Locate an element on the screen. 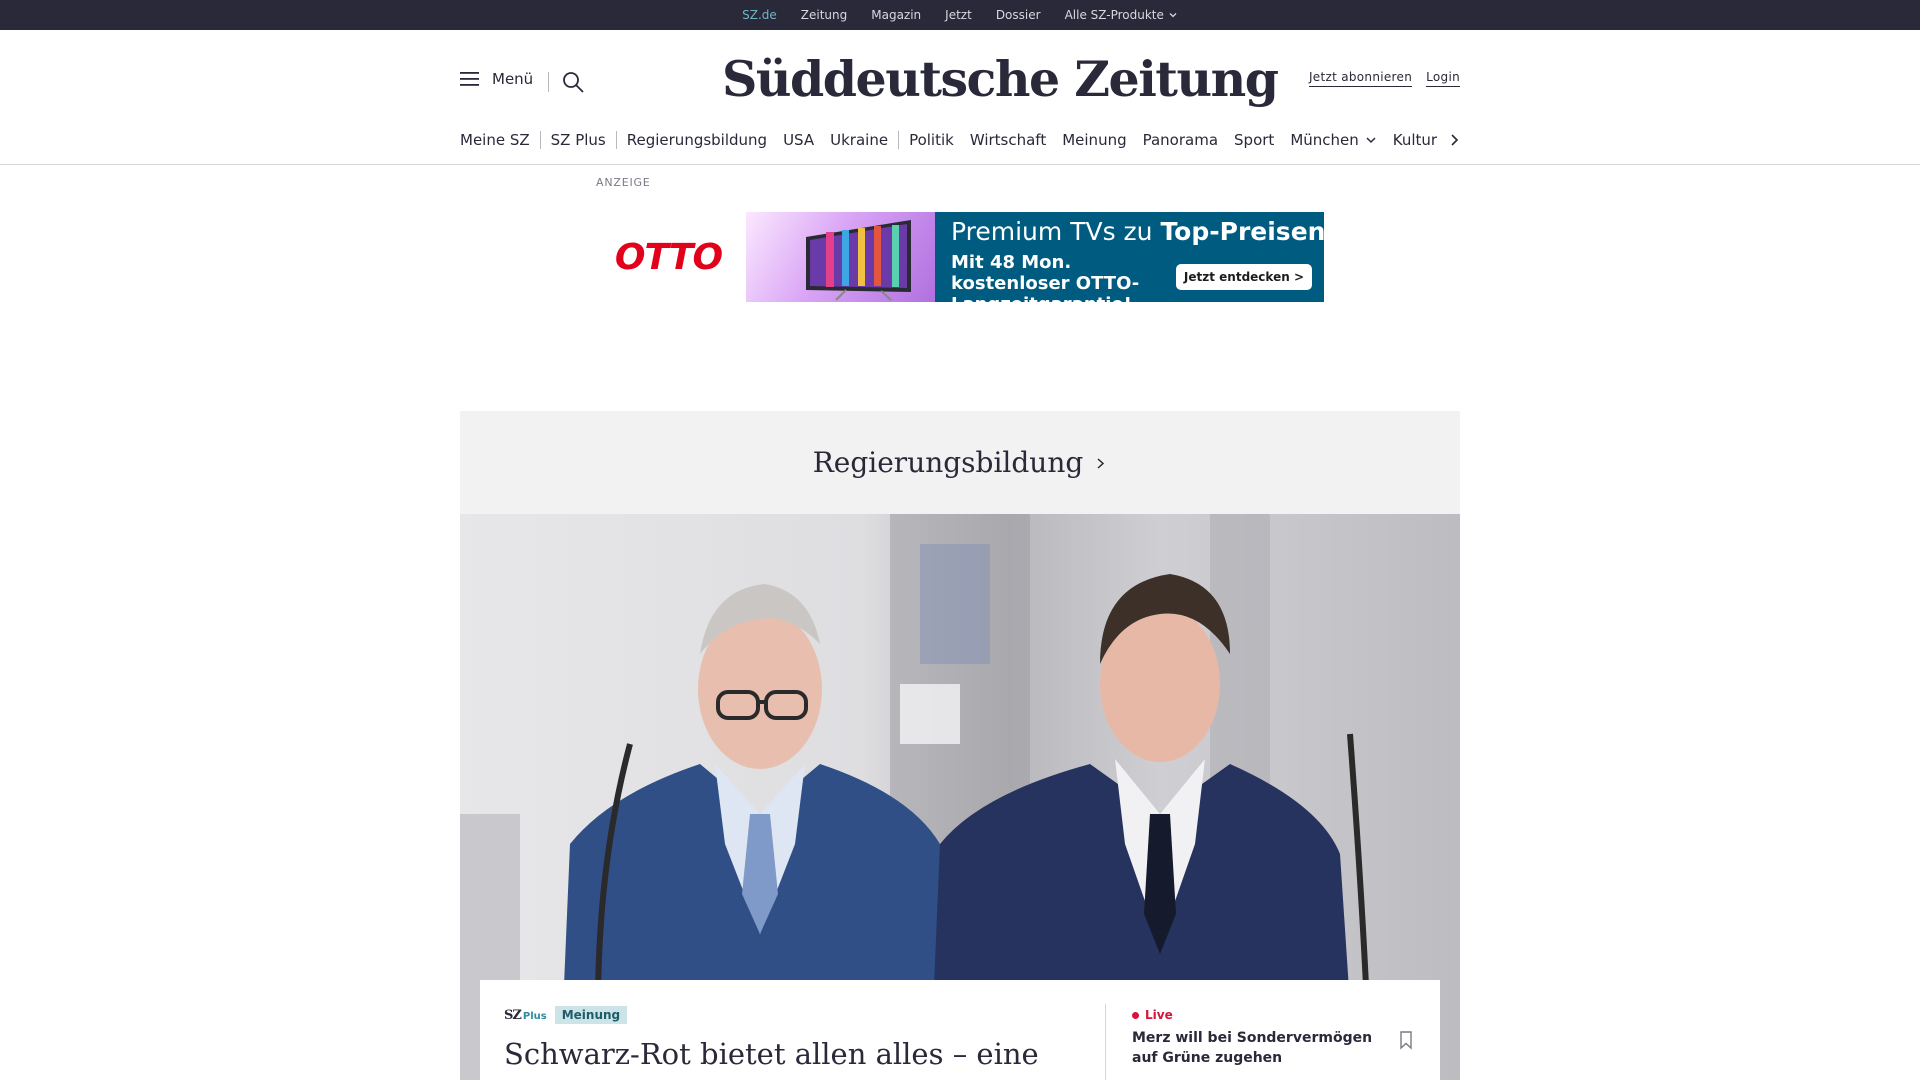  topic-header: Regierungsbildung is located at coordinates (960, 462).